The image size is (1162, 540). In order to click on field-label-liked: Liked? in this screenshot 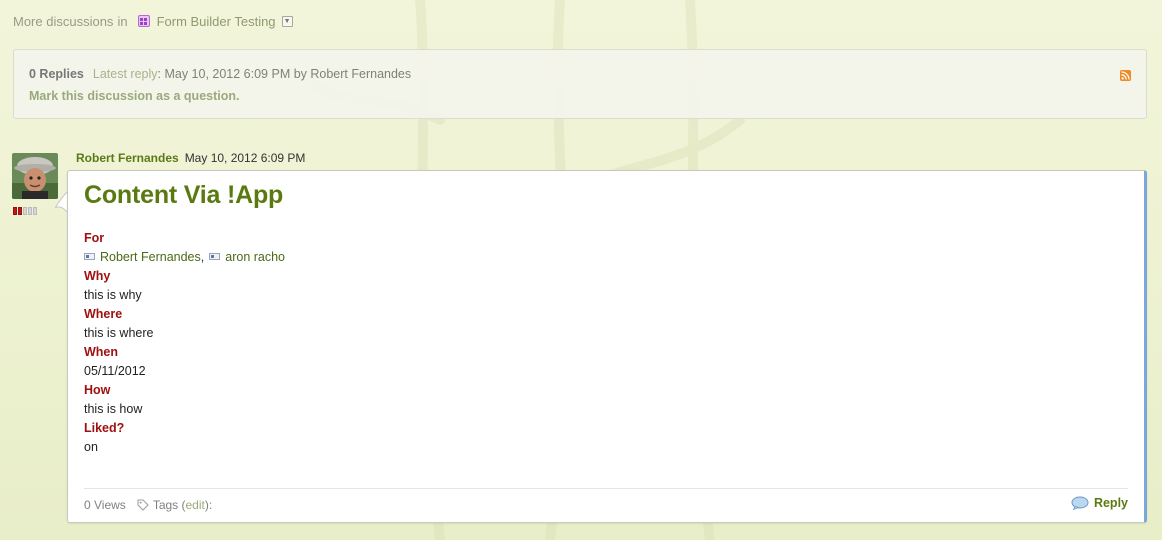, I will do `click(104, 428)`.